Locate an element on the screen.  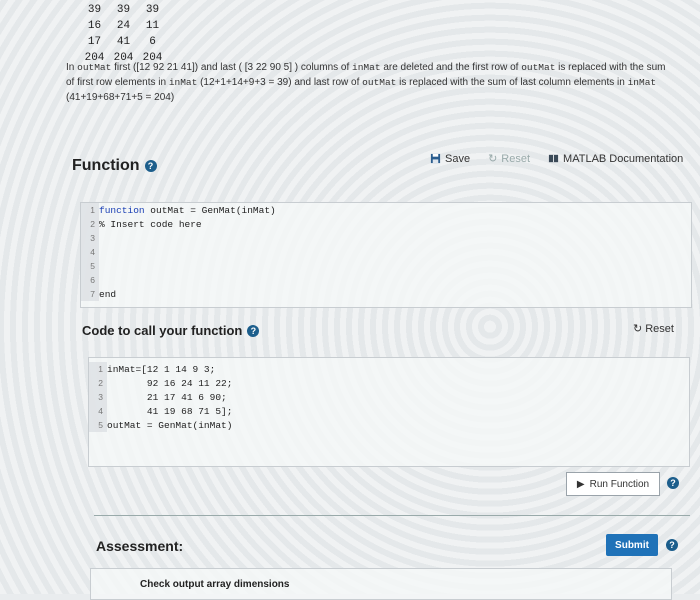
code-text: 41 19 68 71 5]; is located at coordinates (170, 411).